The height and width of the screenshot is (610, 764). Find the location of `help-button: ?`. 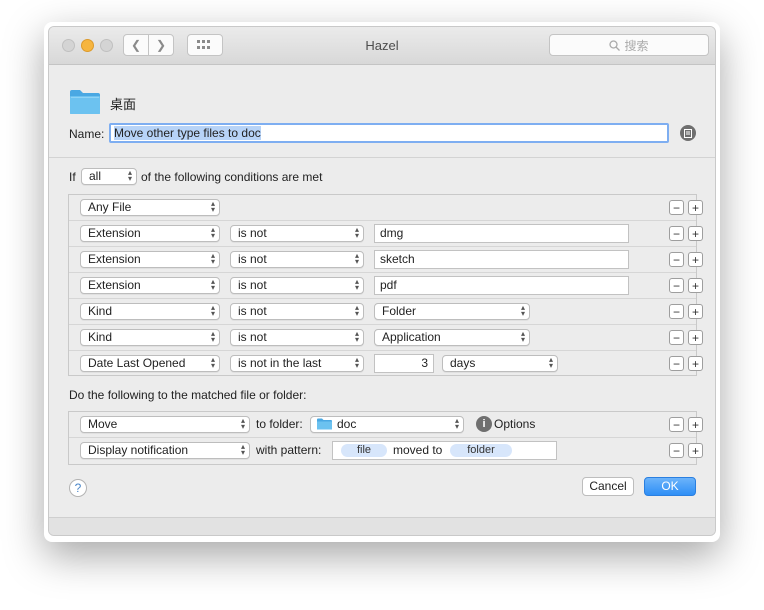

help-button: ? is located at coordinates (78, 488).